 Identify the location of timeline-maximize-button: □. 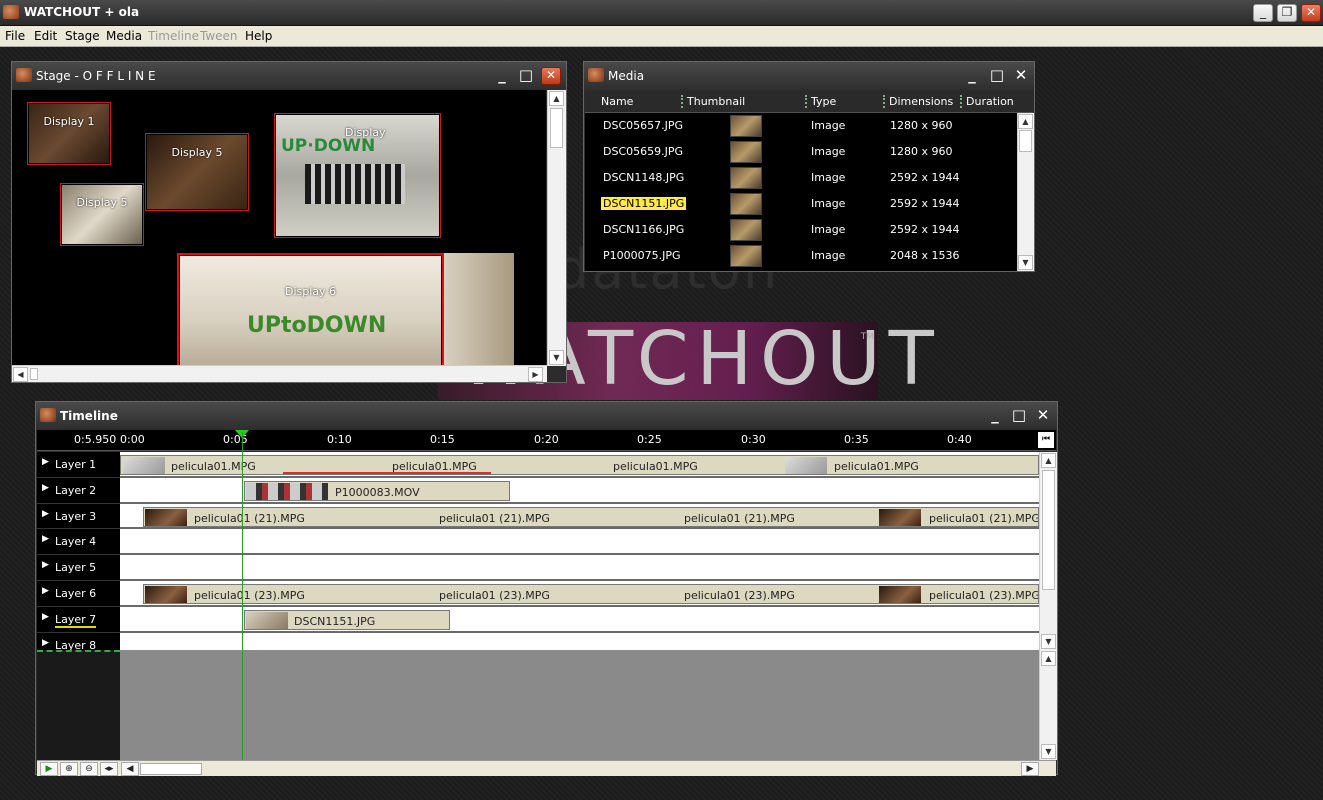
(1019, 416).